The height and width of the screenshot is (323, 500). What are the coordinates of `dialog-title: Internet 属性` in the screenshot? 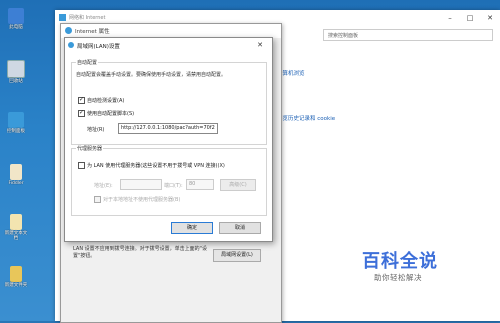 It's located at (92, 32).